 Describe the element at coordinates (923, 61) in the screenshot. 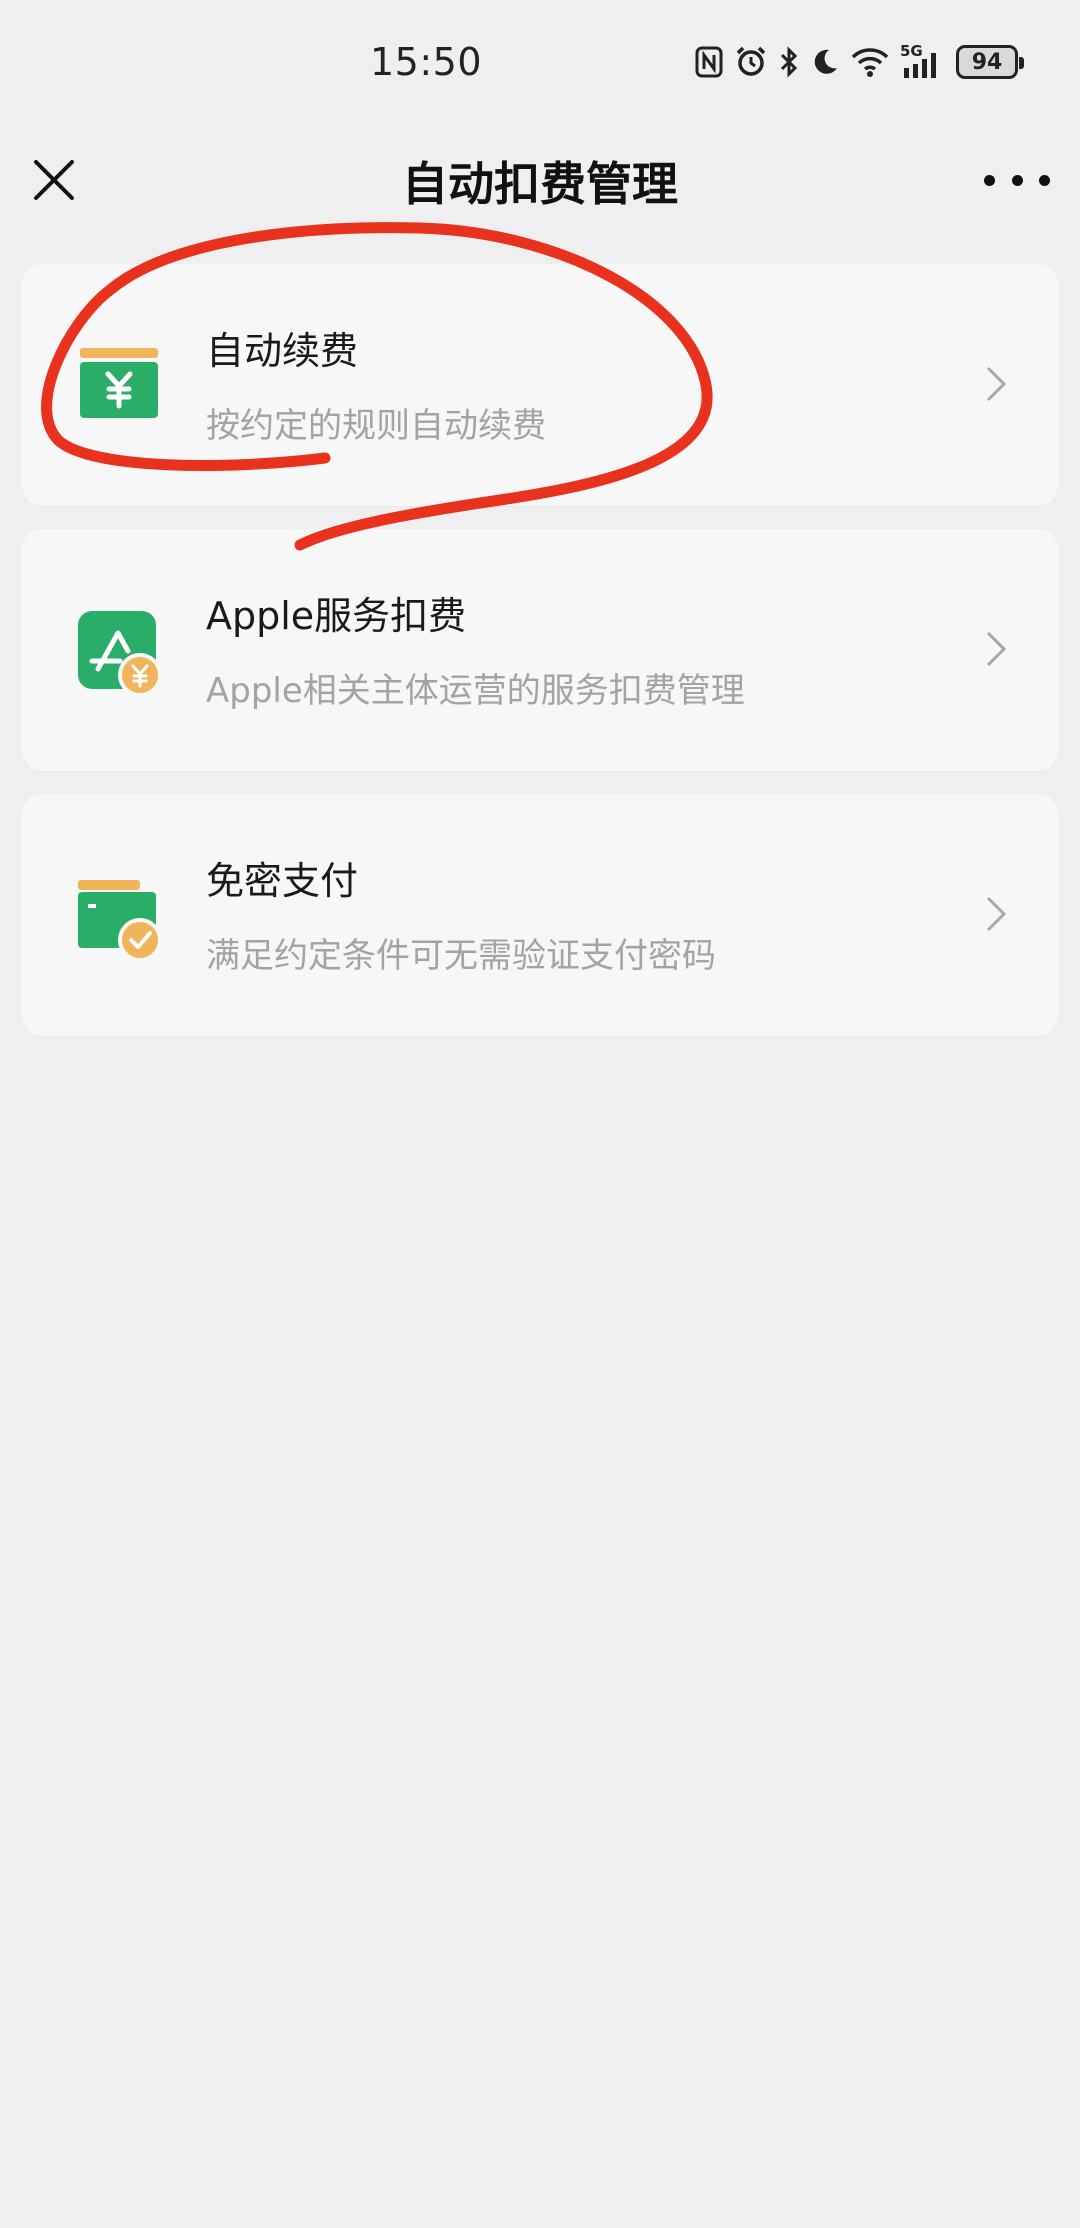

I see `signal-icon: 5G` at that location.